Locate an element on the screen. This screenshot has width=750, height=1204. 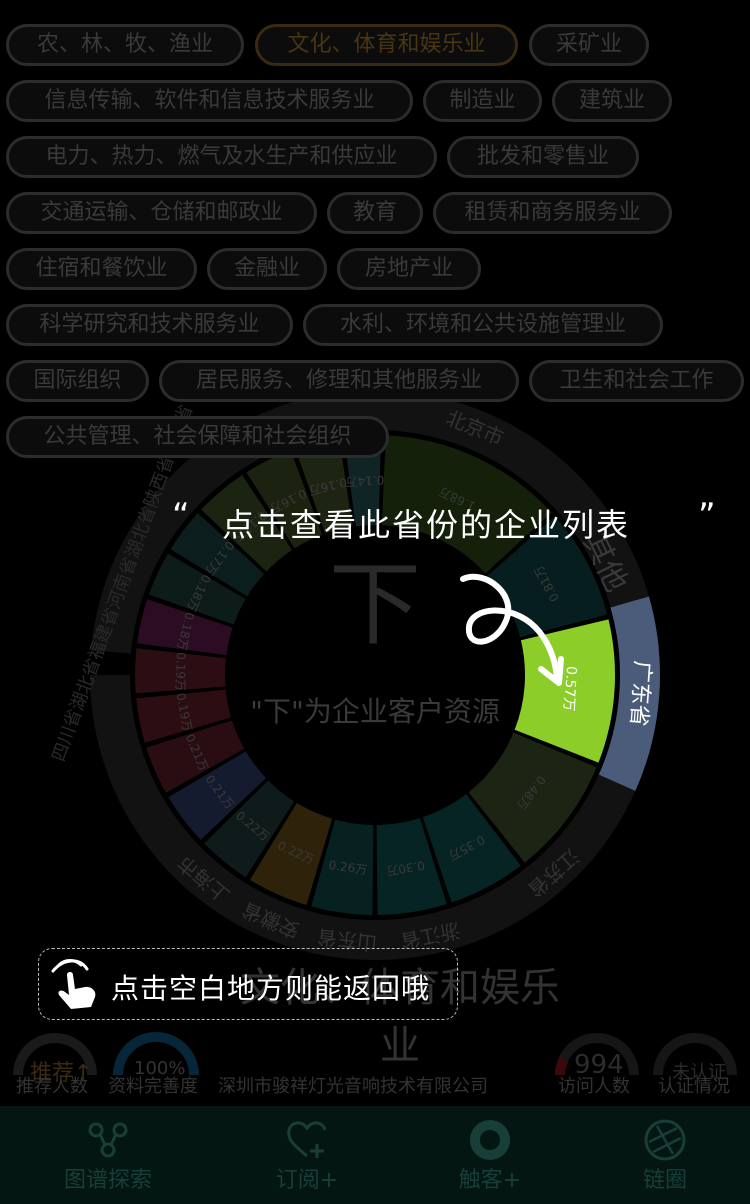
tip-quote-close: ” is located at coordinates (707, 516).